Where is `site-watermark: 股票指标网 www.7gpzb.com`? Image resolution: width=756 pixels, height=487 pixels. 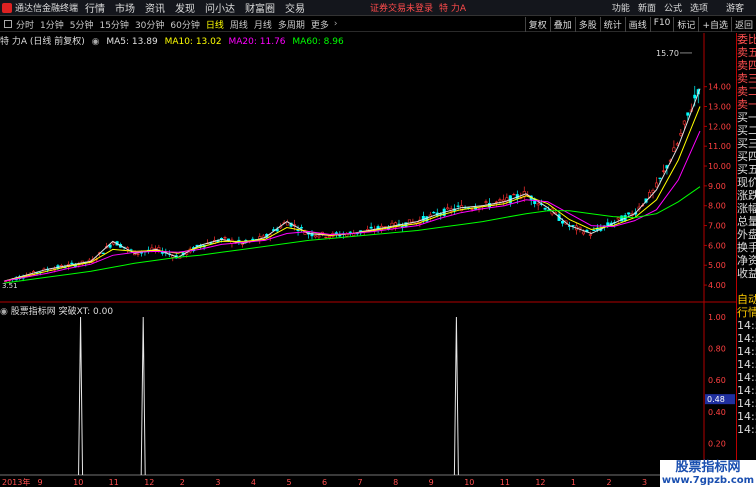
site-watermark: 股票指标网 www.7gpzb.com is located at coordinates (708, 473).